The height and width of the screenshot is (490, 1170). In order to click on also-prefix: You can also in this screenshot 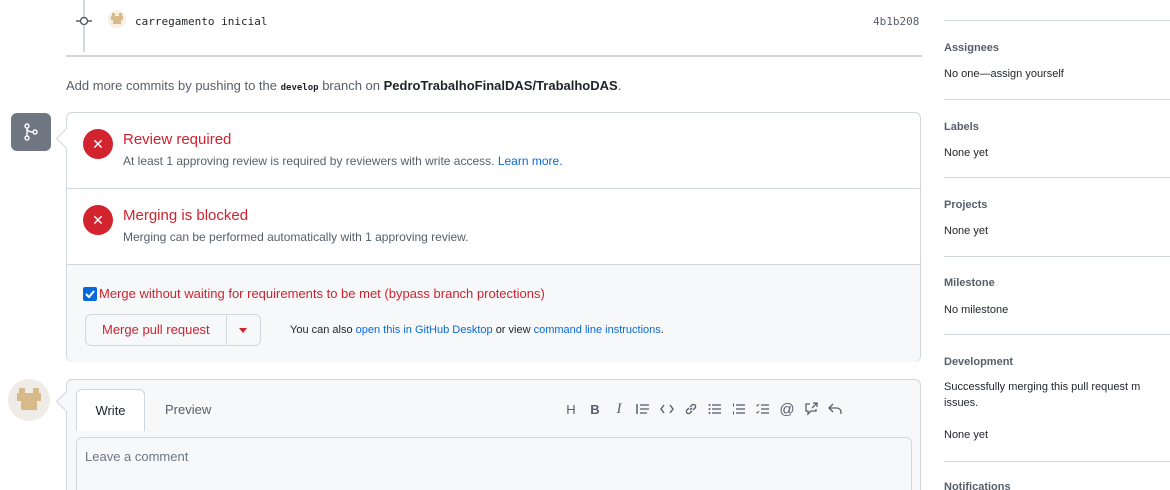, I will do `click(321, 330)`.